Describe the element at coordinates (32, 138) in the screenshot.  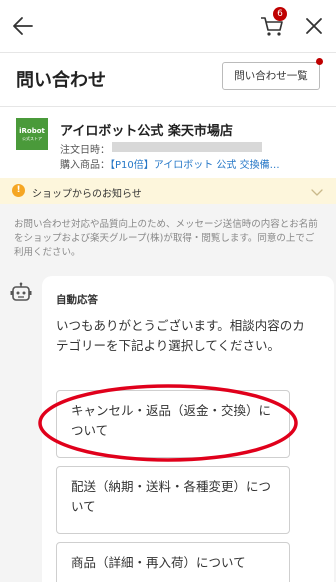
I see `shop-logo-subtext: 公式ストア` at that location.